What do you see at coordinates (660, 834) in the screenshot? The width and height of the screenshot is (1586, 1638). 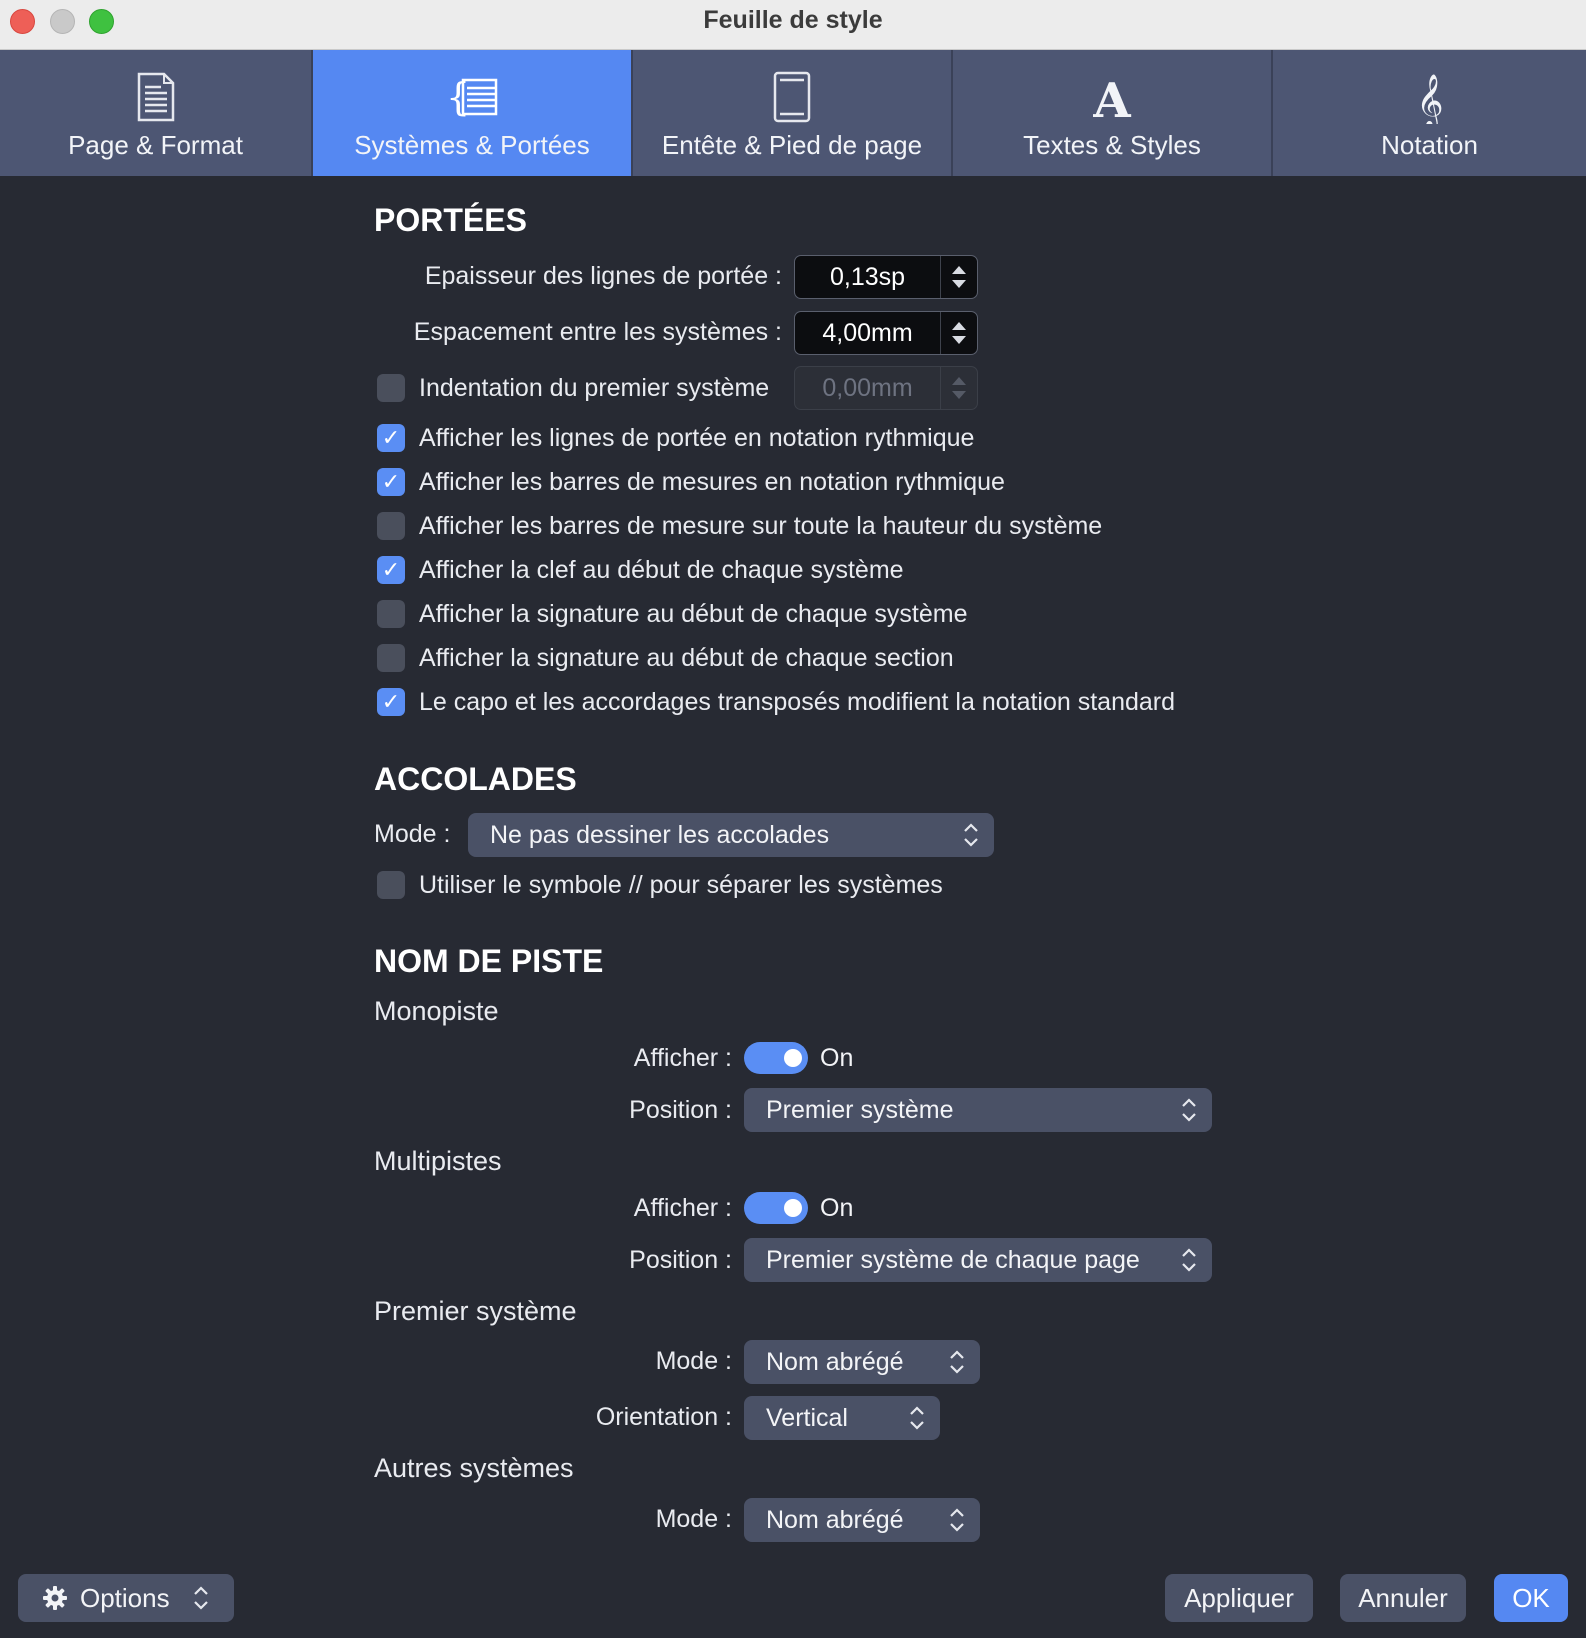 I see `braces-mode-value: Ne pas dessiner les accolades` at bounding box center [660, 834].